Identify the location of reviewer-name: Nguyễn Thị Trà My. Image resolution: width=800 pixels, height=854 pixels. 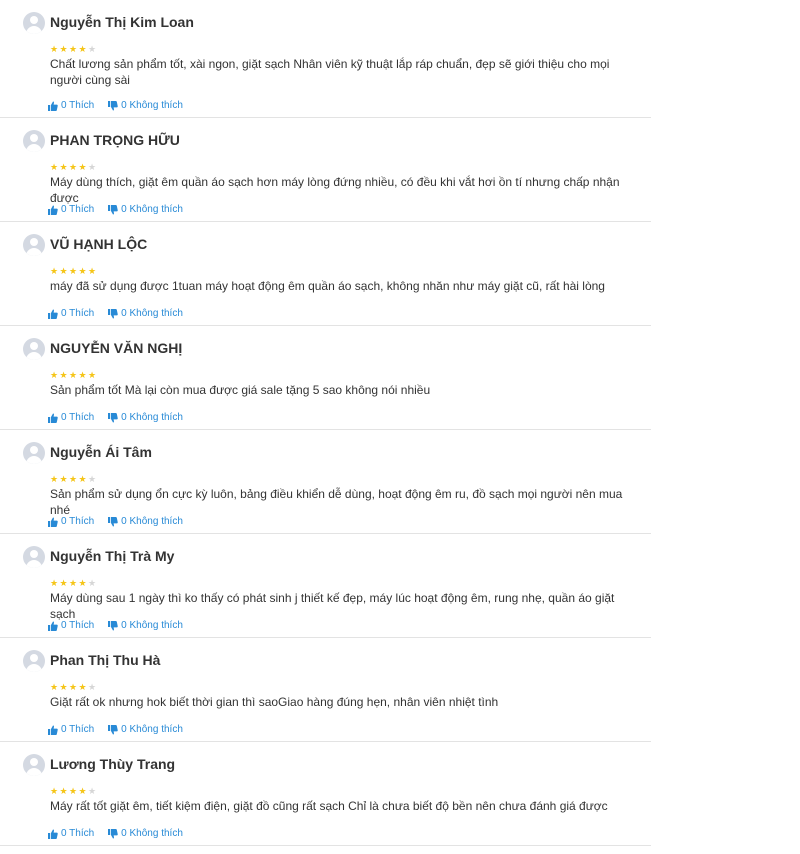
(112, 556).